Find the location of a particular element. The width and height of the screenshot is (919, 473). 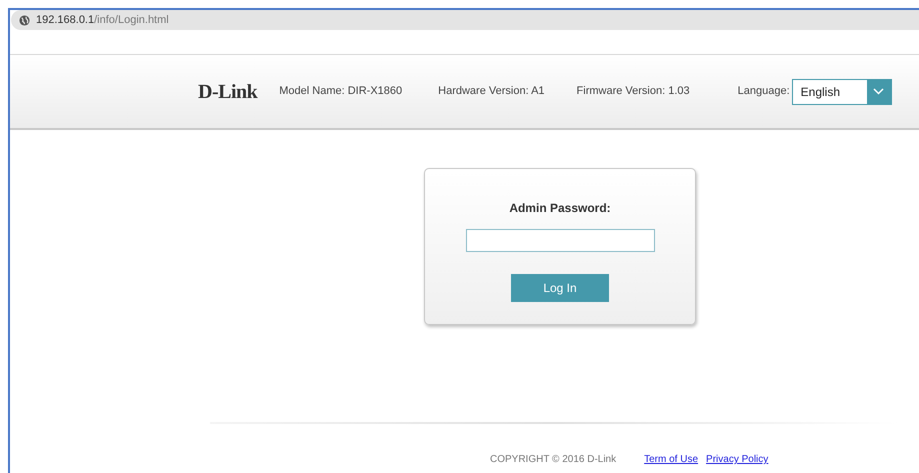

password-label: Admin Password: is located at coordinates (560, 208).